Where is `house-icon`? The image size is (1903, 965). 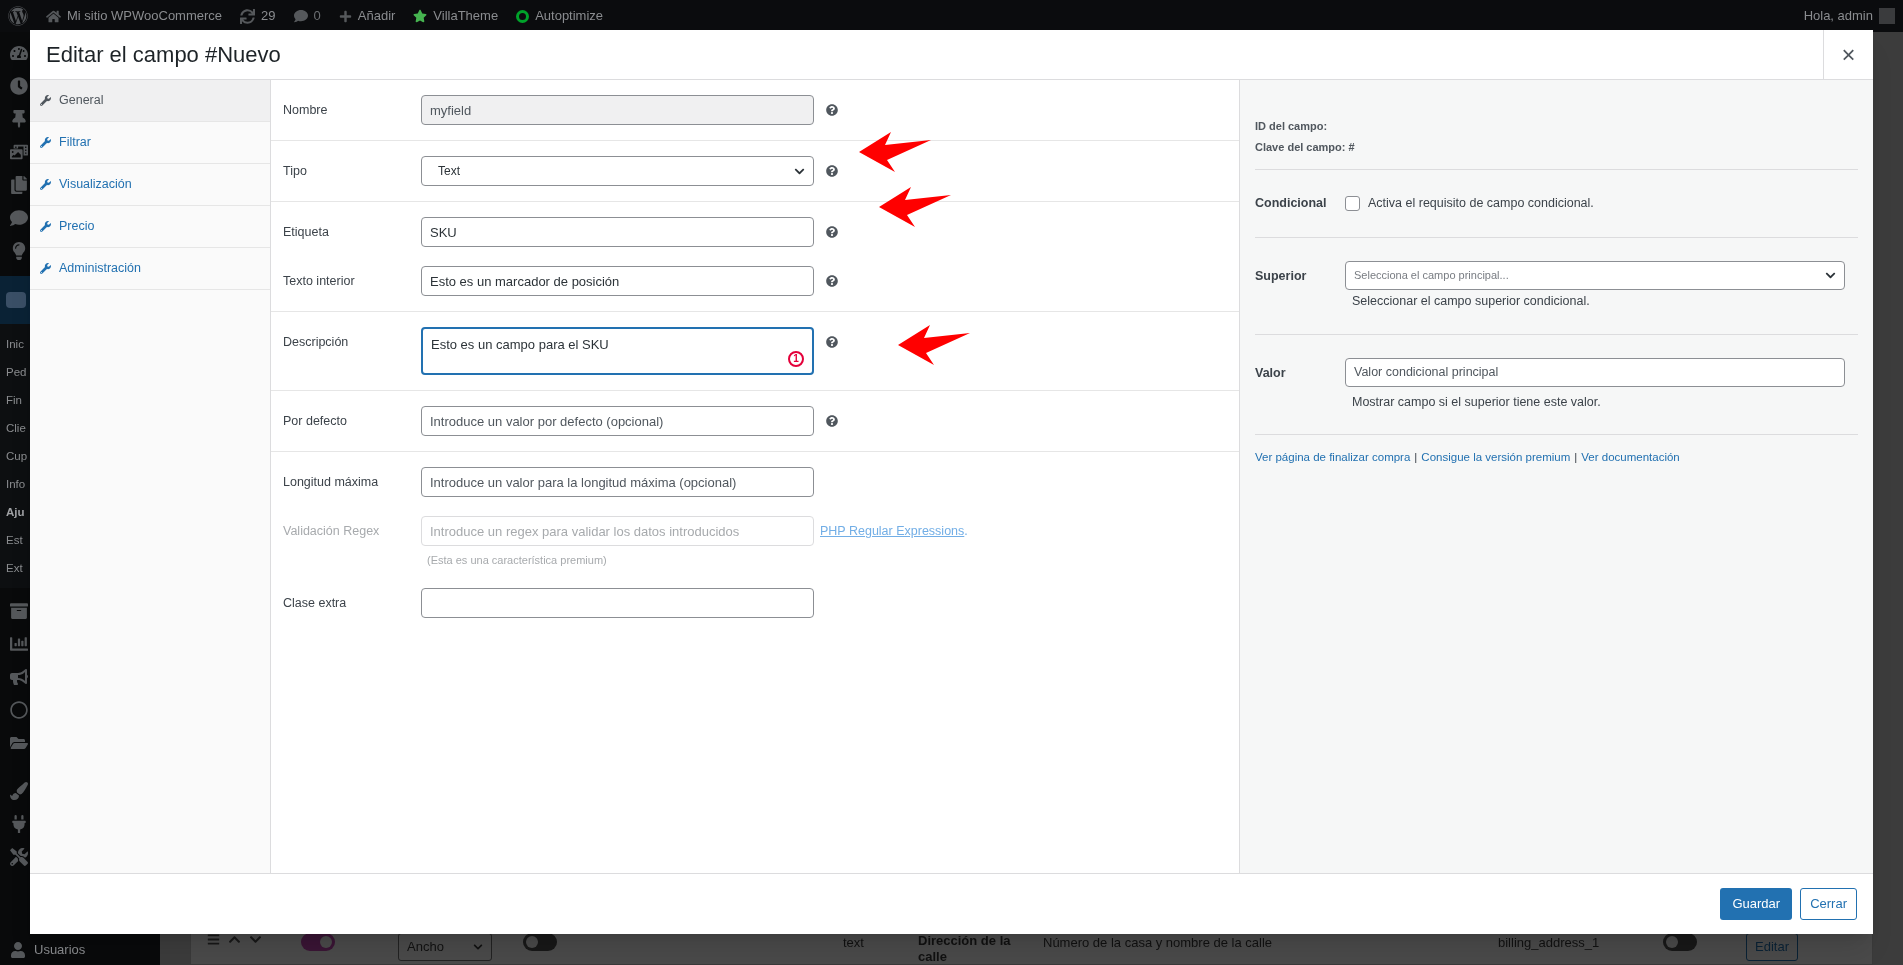 house-icon is located at coordinates (53, 16).